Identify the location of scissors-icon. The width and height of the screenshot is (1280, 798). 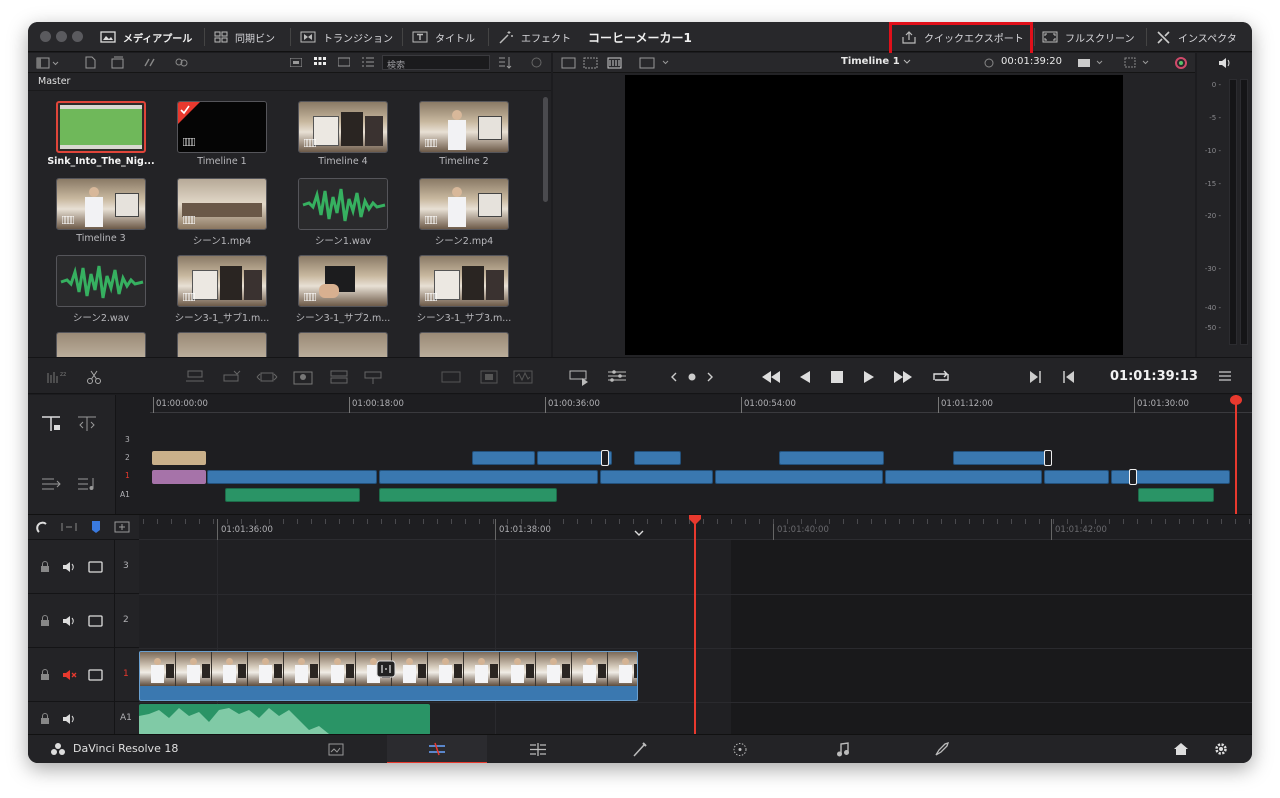
(94, 377).